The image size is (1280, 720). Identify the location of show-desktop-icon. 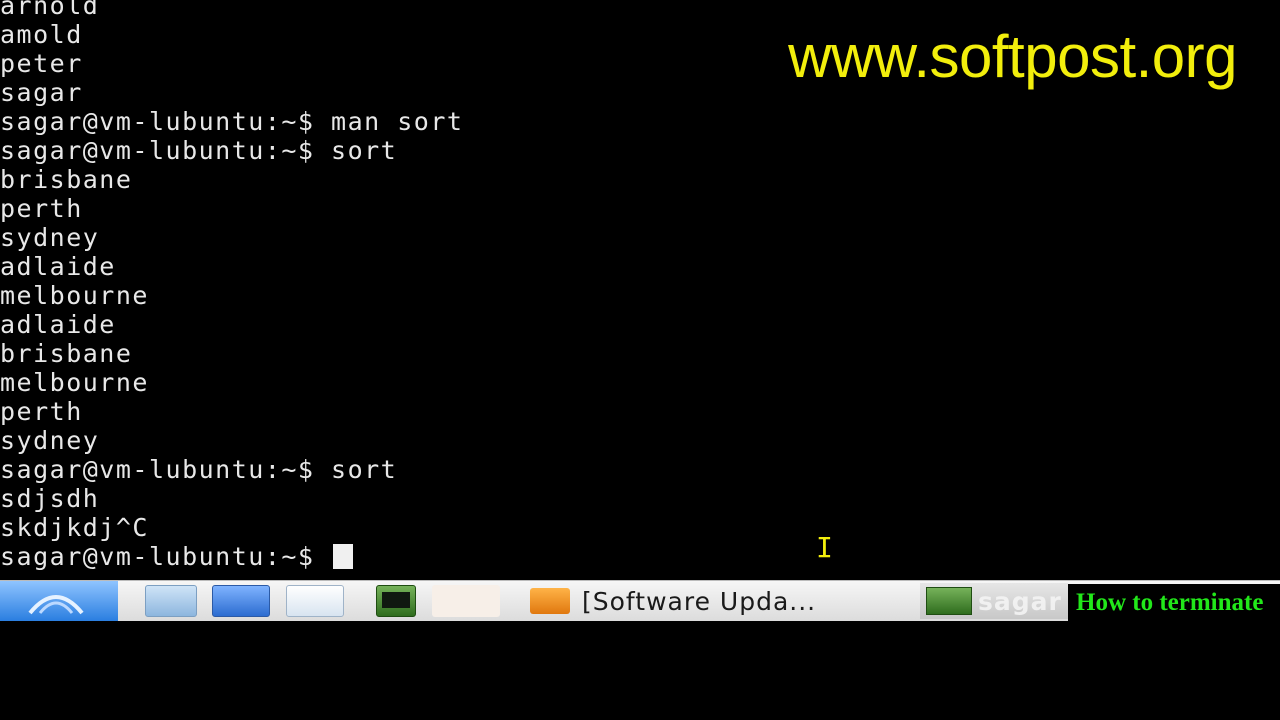
(315, 601).